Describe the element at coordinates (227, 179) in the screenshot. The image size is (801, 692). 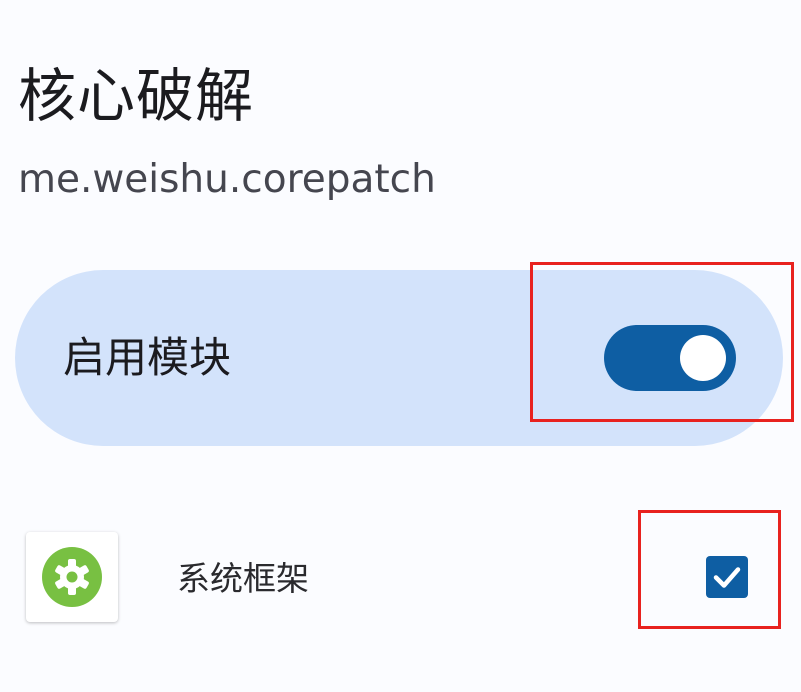
I see `module-package-name: me.weishu.corepatch` at that location.